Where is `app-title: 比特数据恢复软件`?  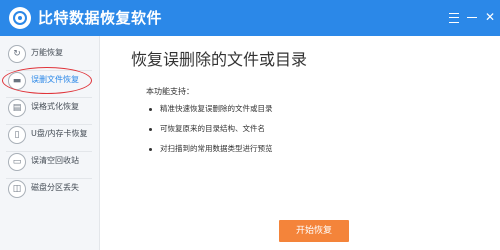 app-title: 比特数据恢复软件 is located at coordinates (100, 18).